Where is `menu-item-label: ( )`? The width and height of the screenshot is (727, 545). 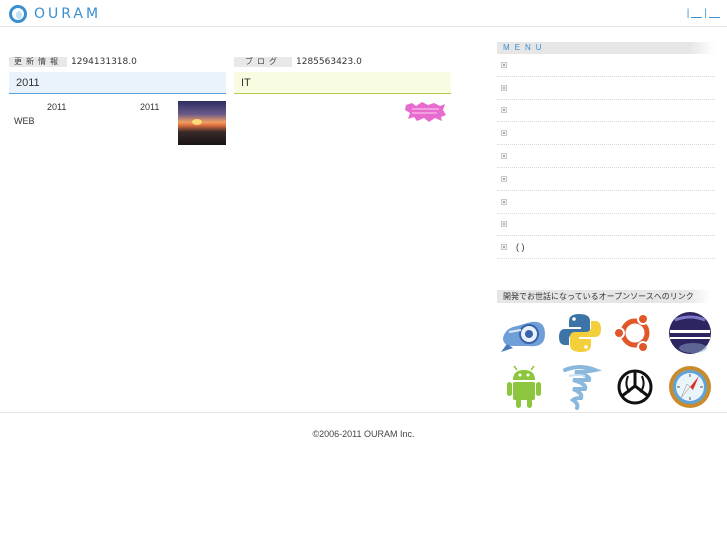 menu-item-label: ( ) is located at coordinates (520, 247).